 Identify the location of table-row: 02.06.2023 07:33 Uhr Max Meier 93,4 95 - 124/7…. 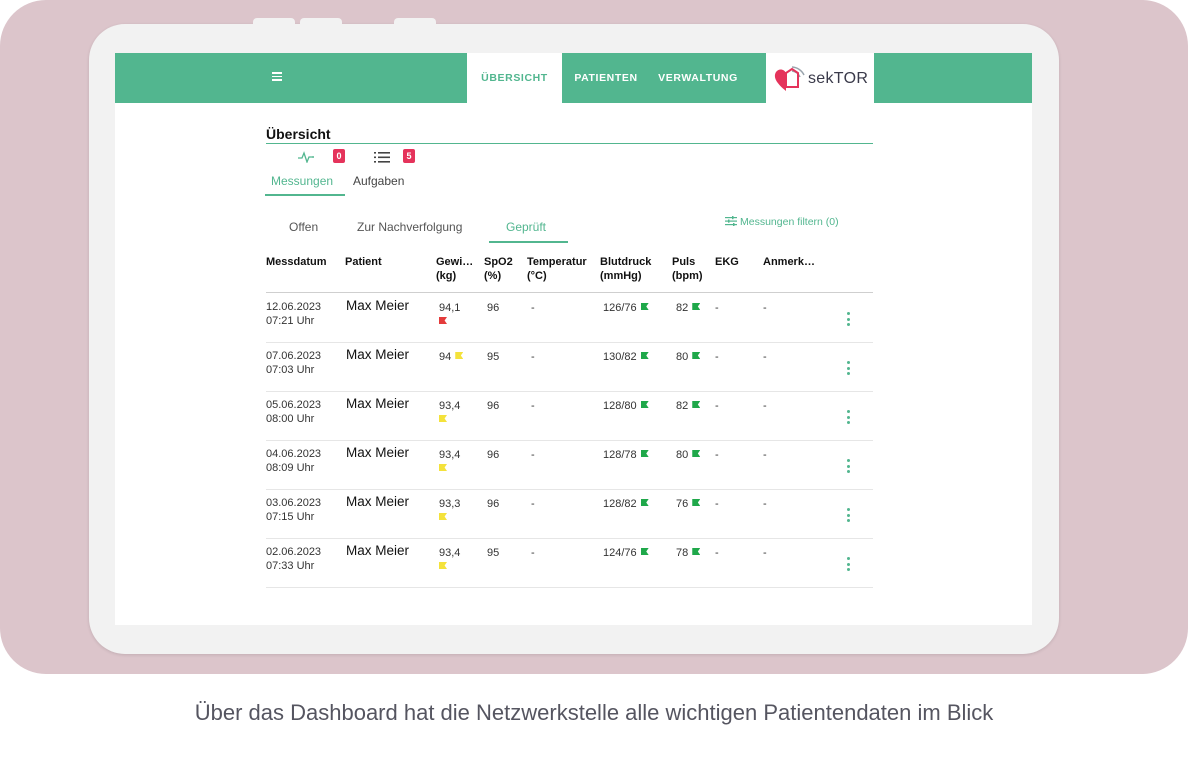
(569, 563).